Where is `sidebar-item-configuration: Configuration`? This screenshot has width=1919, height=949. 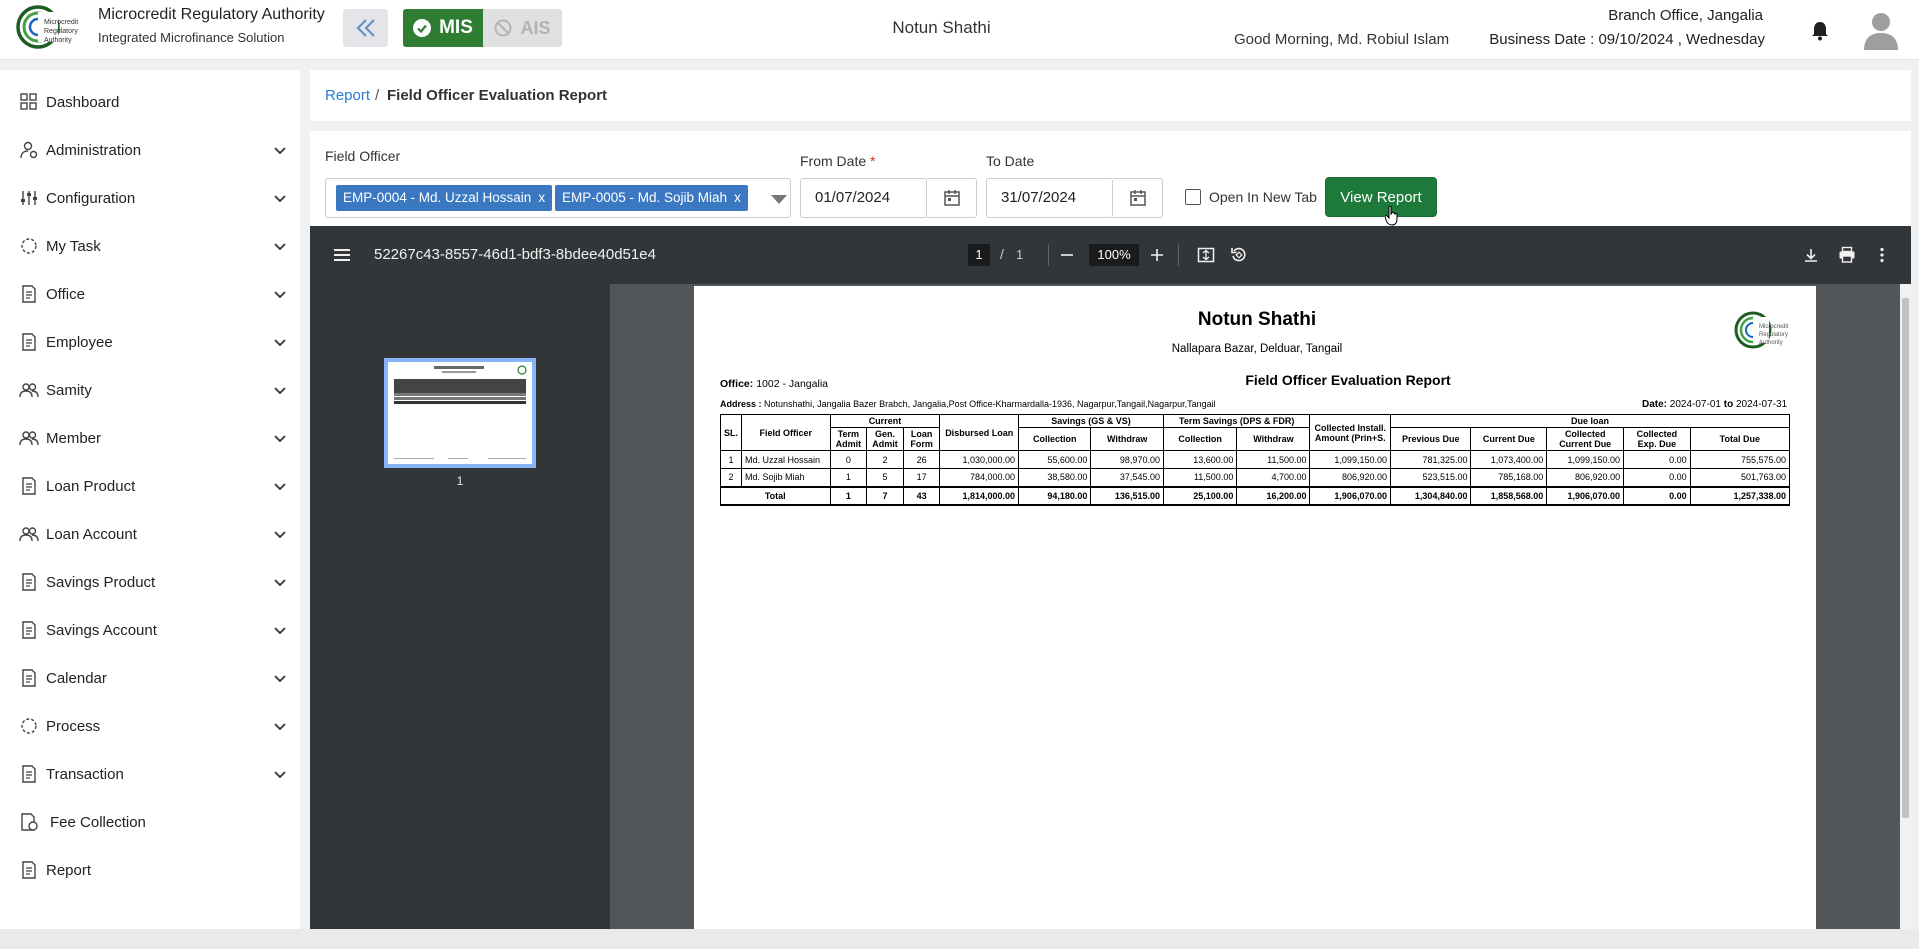 sidebar-item-configuration: Configuration is located at coordinates (150, 198).